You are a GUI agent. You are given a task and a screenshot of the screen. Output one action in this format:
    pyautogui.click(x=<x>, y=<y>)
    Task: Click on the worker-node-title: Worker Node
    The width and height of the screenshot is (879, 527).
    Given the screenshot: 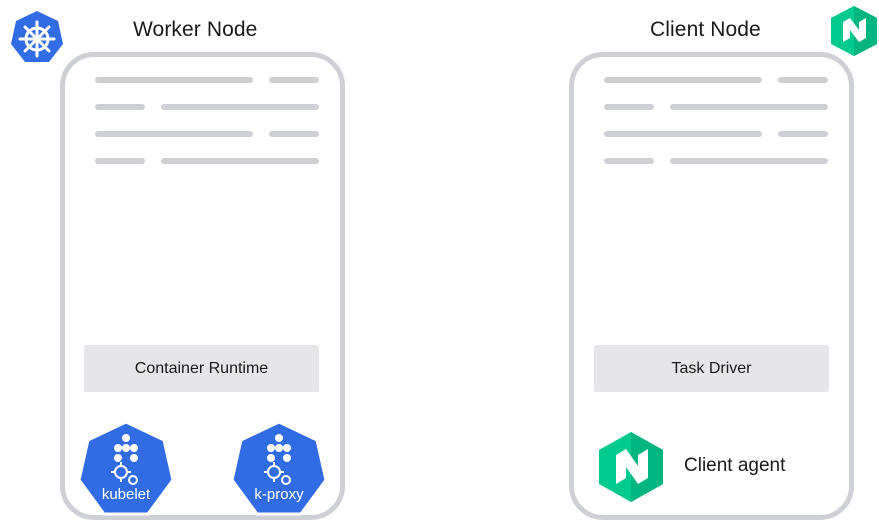 What is the action you would take?
    pyautogui.click(x=195, y=29)
    